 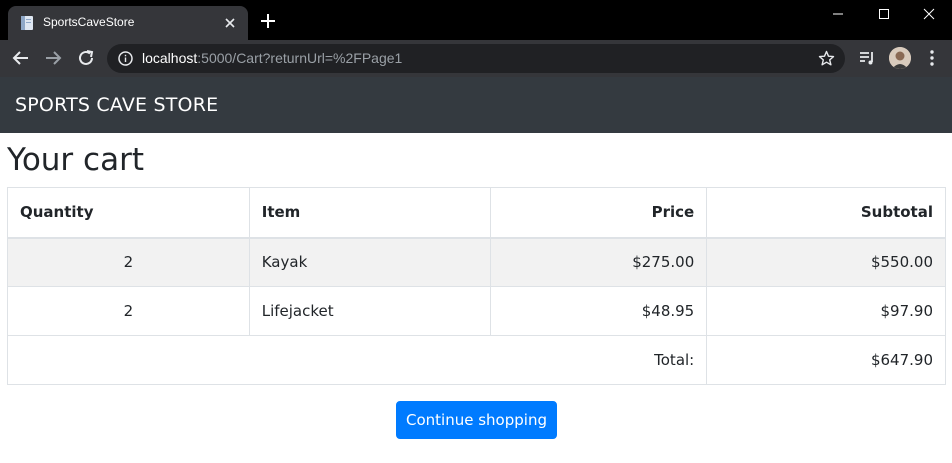 What do you see at coordinates (826, 213) in the screenshot?
I see `header-subtotal: Subtotal` at bounding box center [826, 213].